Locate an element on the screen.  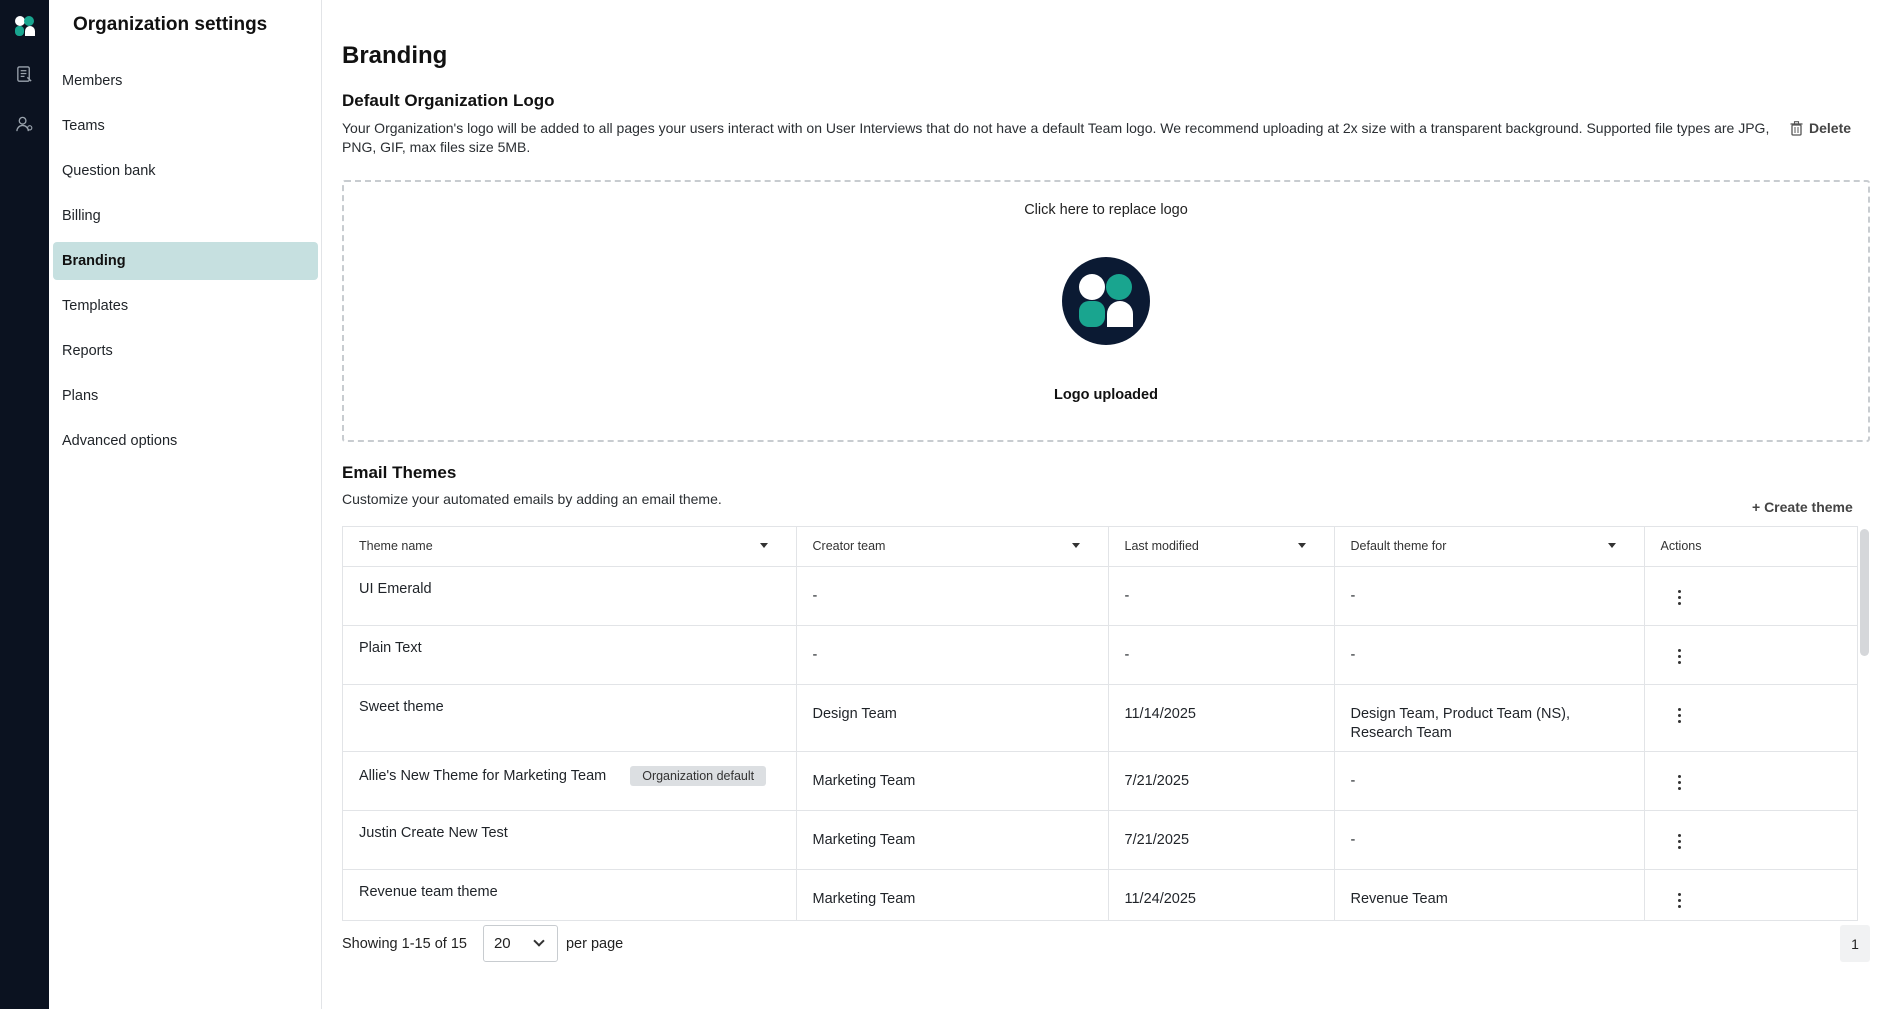
sidebar-item-branding: Branding is located at coordinates (185, 261).